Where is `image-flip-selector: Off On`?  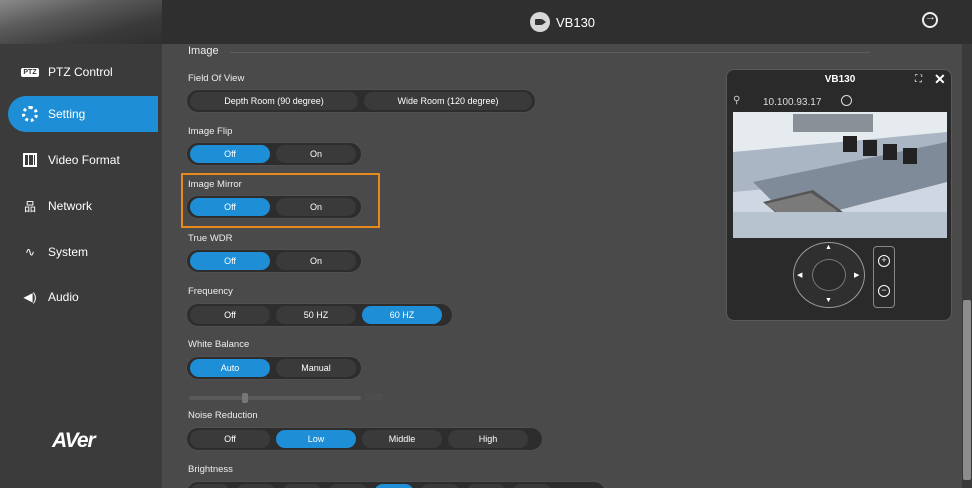
image-flip-selector: Off On is located at coordinates (274, 154).